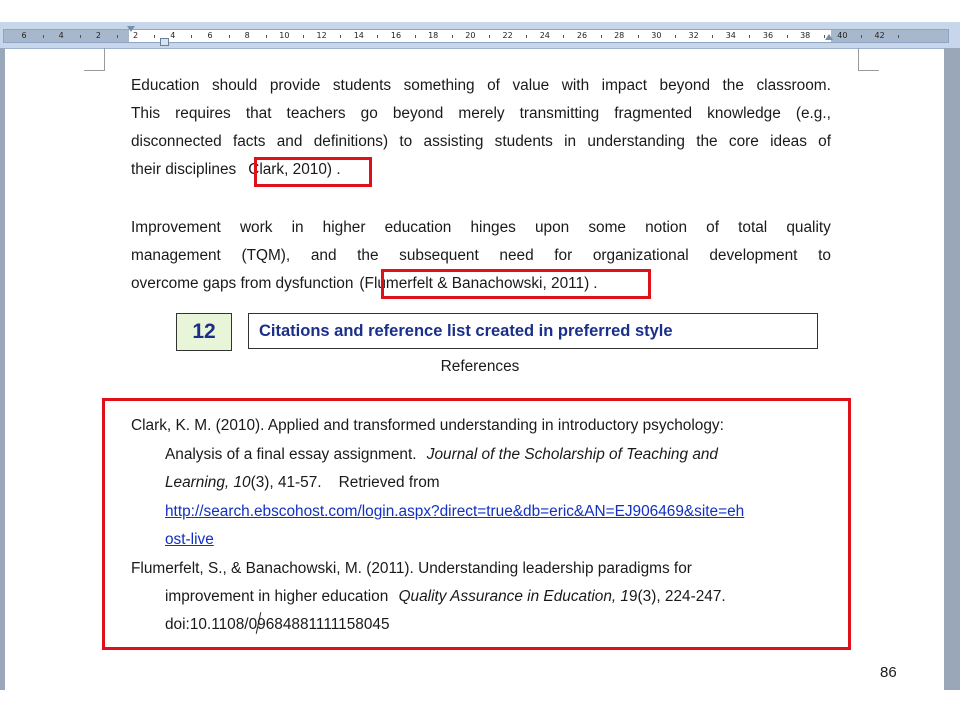 The image size is (960, 720). What do you see at coordinates (439, 85) in the screenshot?
I see `word: something` at bounding box center [439, 85].